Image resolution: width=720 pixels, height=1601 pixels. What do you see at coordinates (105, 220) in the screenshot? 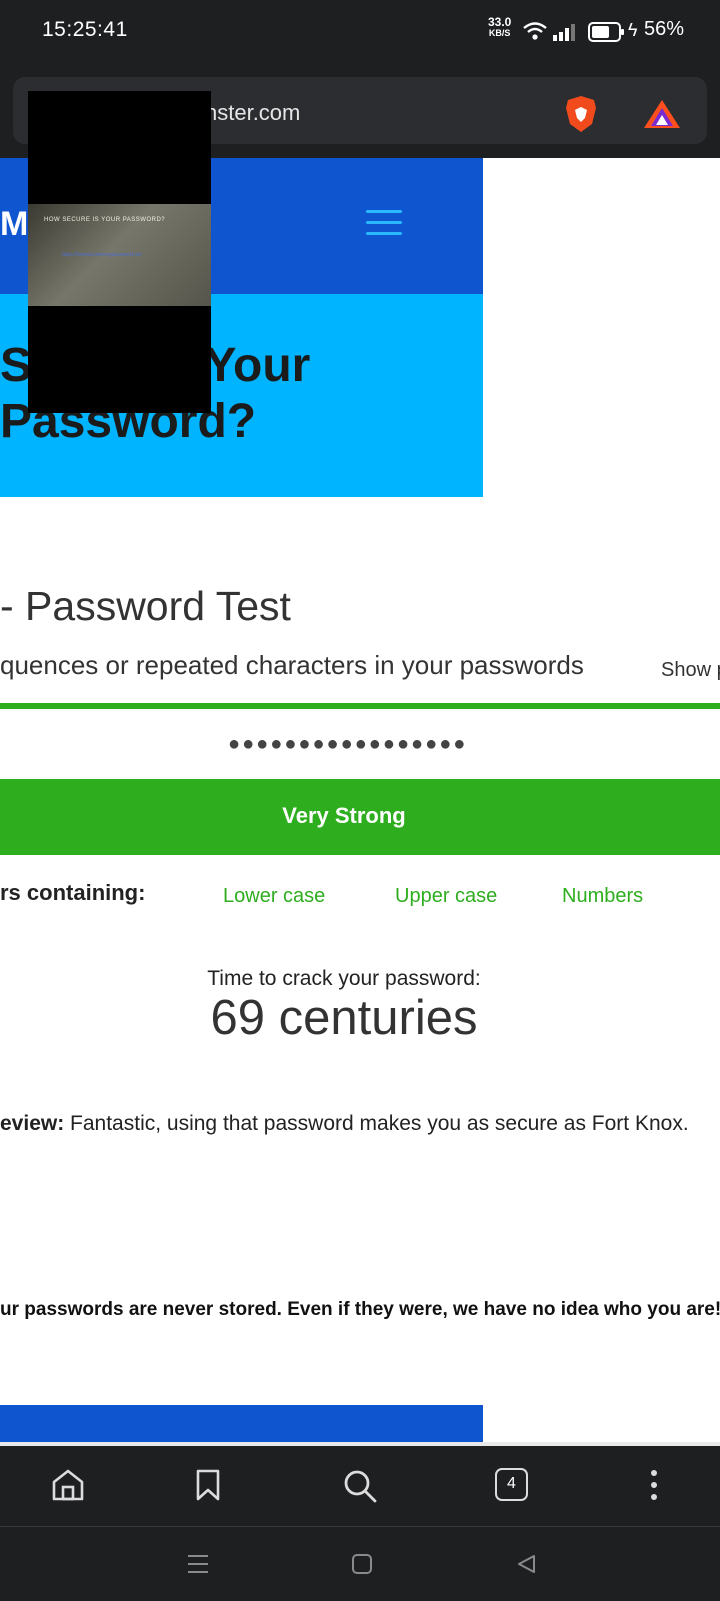
I see `thumbnail-title: HOW SECURE IS YOUR PASSWORD?` at bounding box center [105, 220].